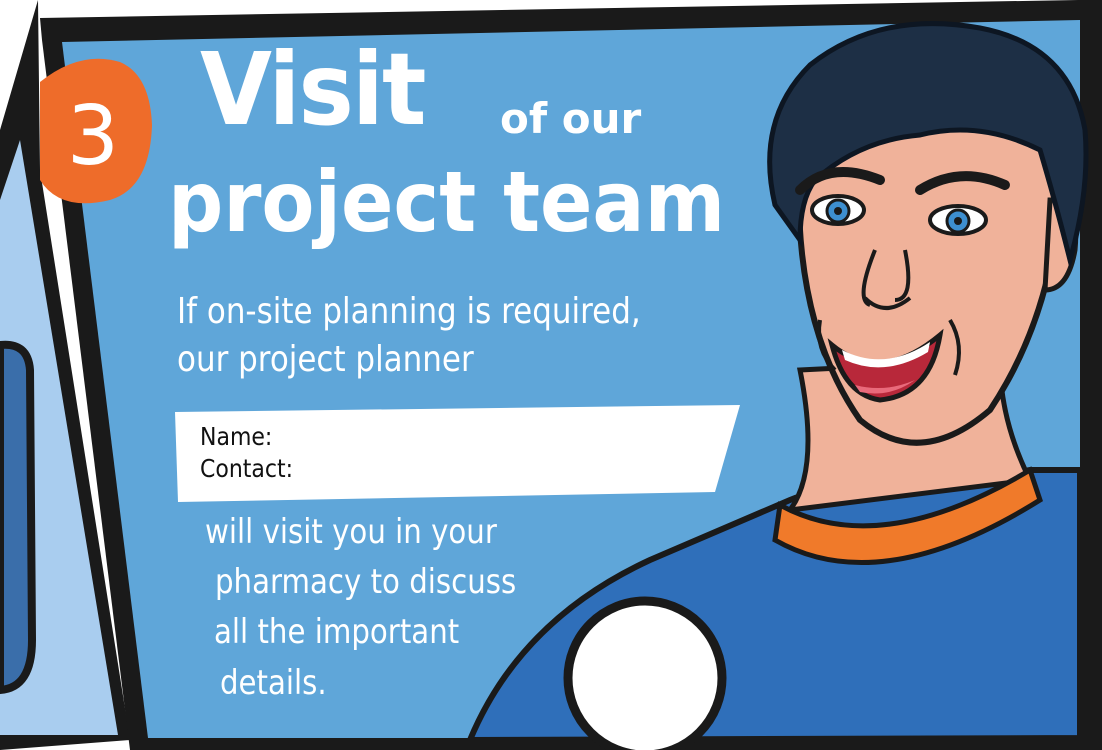 This screenshot has height=750, width=1102. What do you see at coordinates (447, 202) in the screenshot?
I see `title-project-team: project team` at bounding box center [447, 202].